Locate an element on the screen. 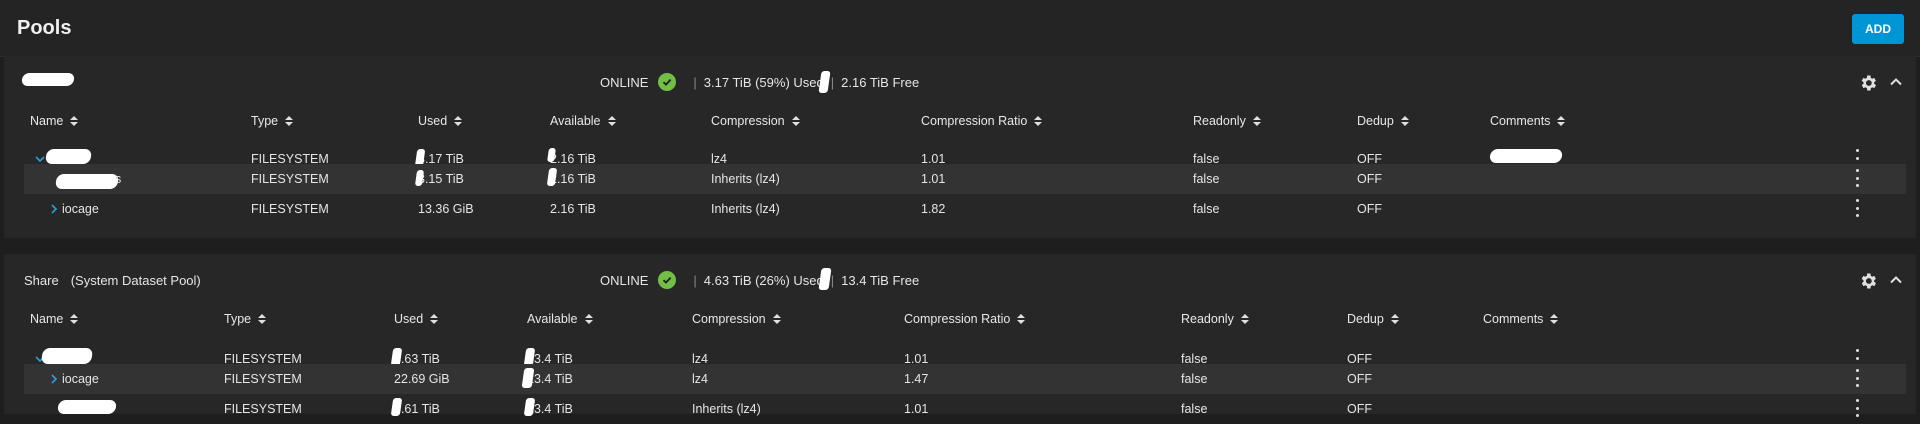 The width and height of the screenshot is (1920, 424). pool-used: 3.17 TiB (59%) Used is located at coordinates (763, 82).